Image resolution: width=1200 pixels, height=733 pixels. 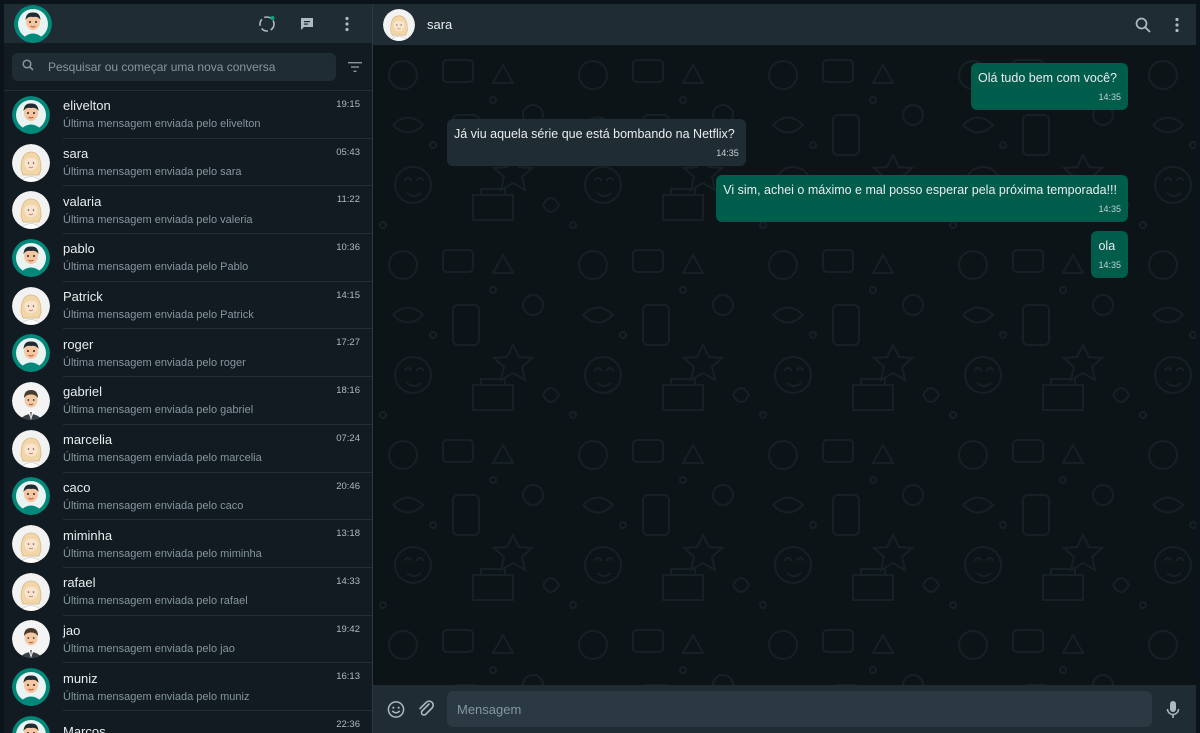 I want to click on chat-last-message: Última mensagem enviada pelo muniz, so click(x=156, y=696).